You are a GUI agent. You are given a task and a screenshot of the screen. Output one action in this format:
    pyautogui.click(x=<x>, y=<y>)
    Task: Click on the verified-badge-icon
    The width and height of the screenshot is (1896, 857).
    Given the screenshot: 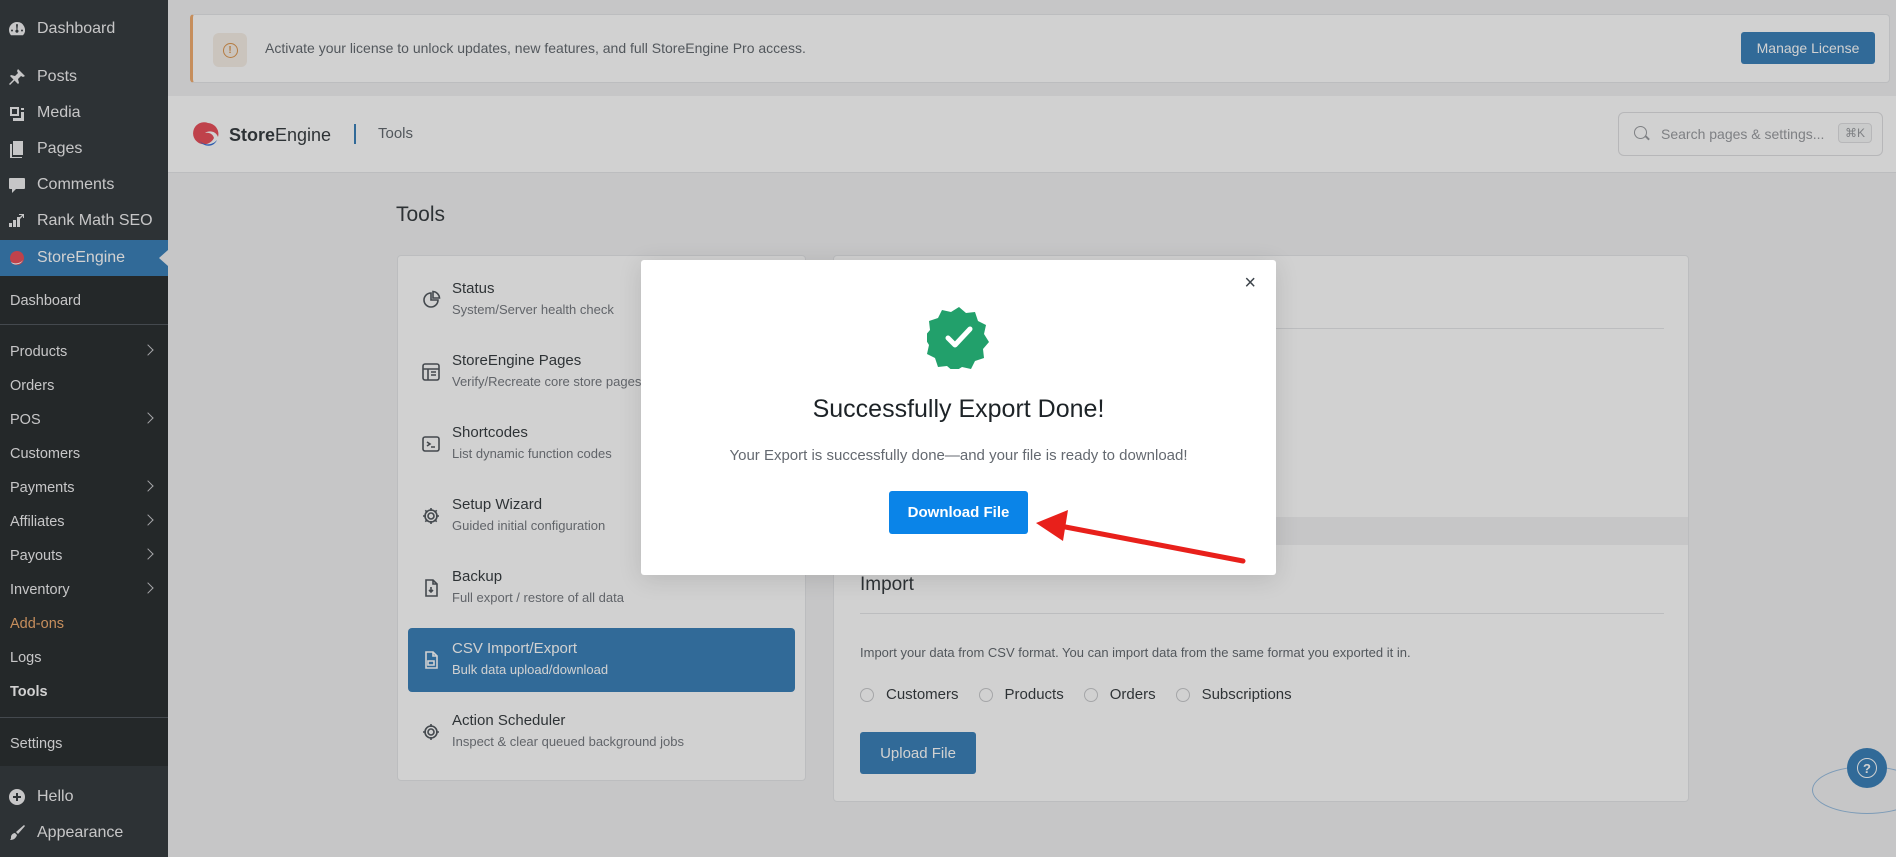 What is the action you would take?
    pyautogui.click(x=958, y=338)
    